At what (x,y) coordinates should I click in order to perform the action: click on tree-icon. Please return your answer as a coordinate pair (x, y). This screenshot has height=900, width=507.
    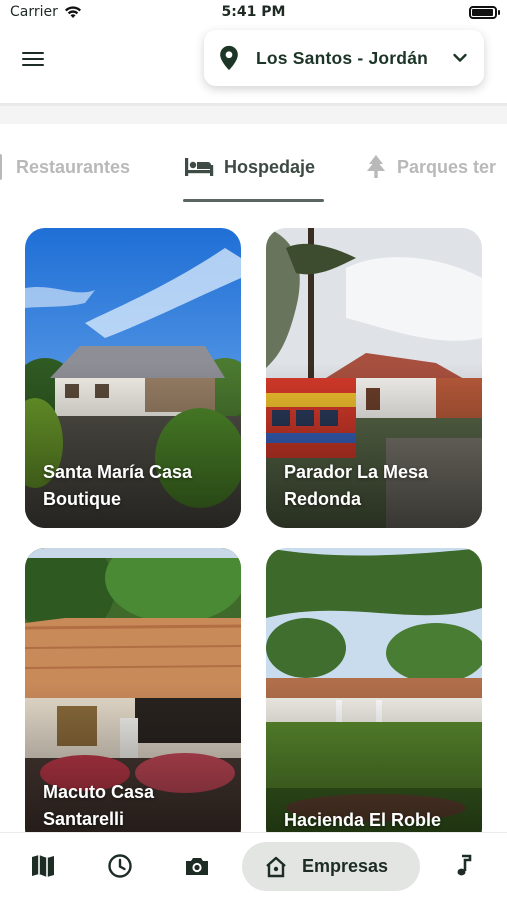
    Looking at the image, I should click on (376, 166).